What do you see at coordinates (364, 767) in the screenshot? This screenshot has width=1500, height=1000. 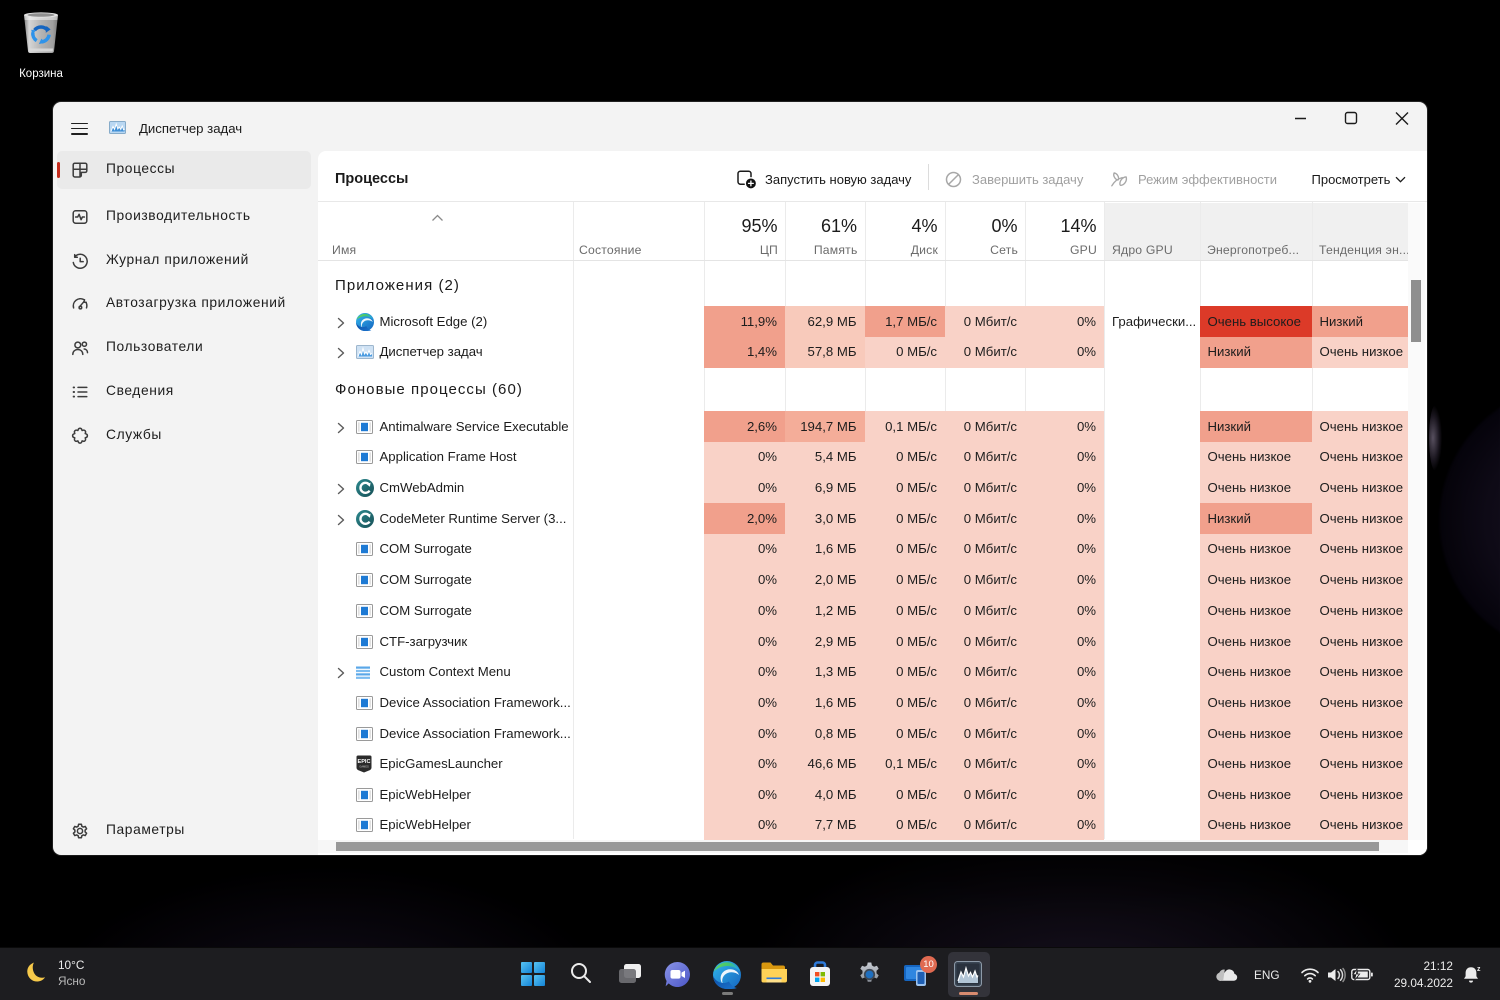 I see `svg-text: GAMES` at bounding box center [364, 767].